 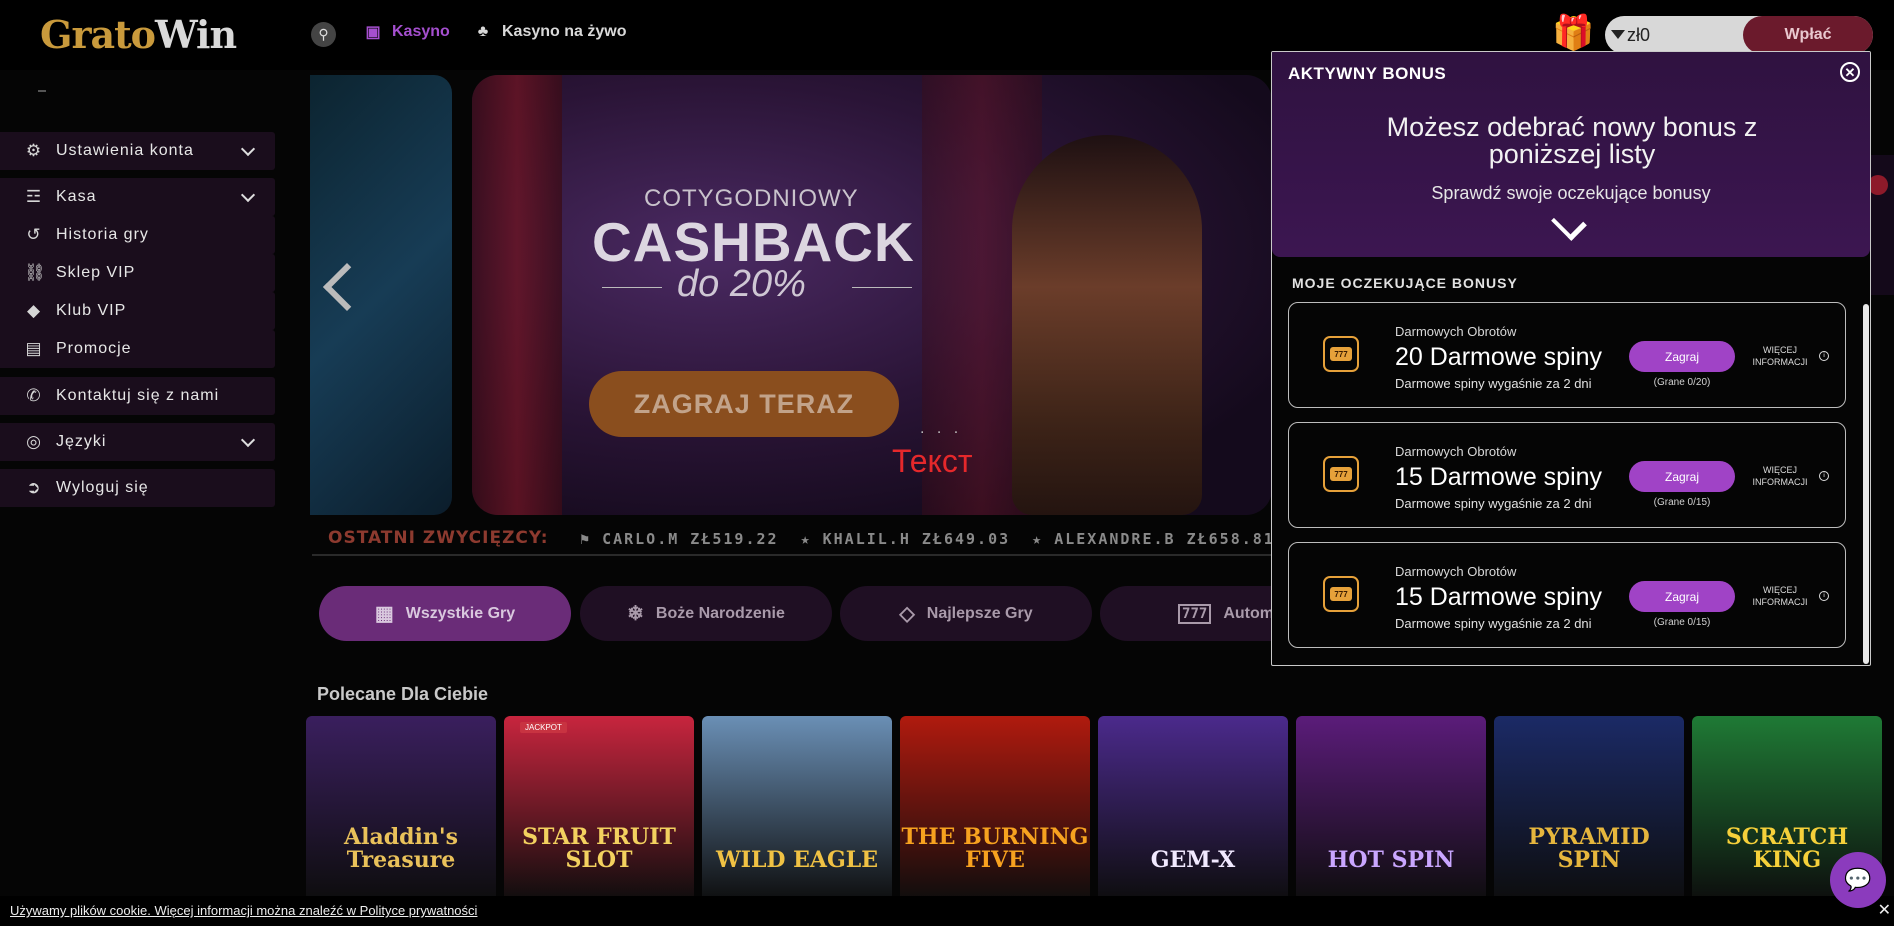 I want to click on sidebar-item-vip-club: ◆ Klub VIP, so click(x=137, y=311).